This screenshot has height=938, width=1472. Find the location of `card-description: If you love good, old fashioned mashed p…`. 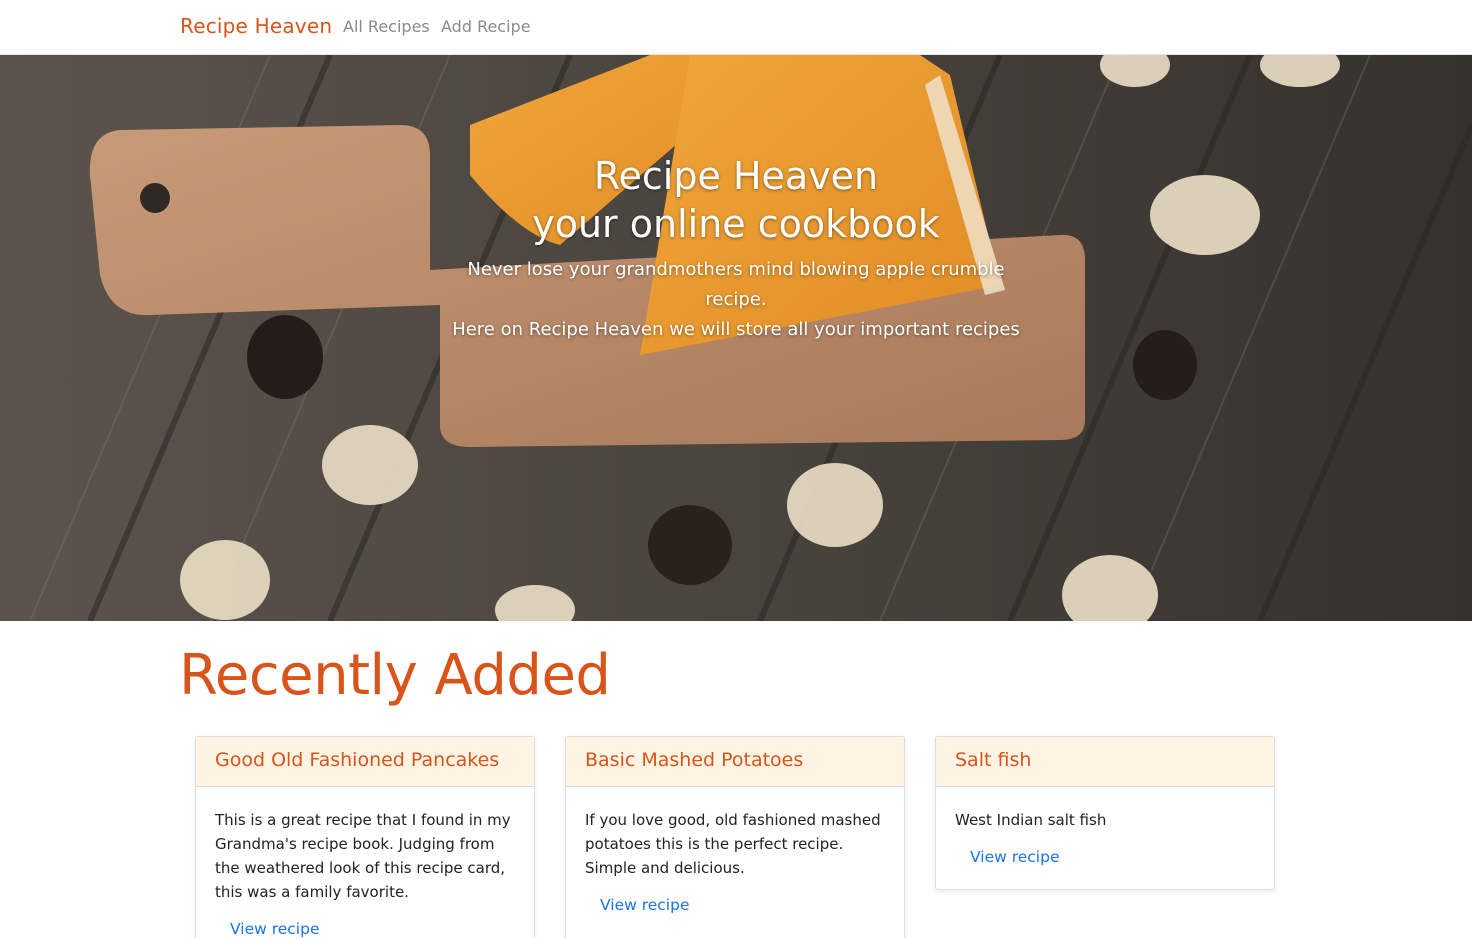

card-description: If you love good, old fashioned mashed p… is located at coordinates (733, 844).